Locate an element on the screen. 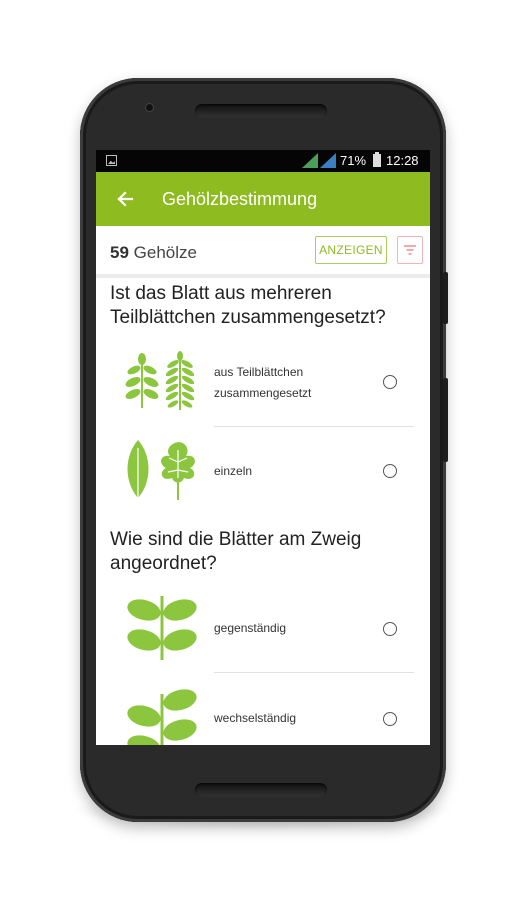  opposite-leaves-icon is located at coordinates (162, 628).